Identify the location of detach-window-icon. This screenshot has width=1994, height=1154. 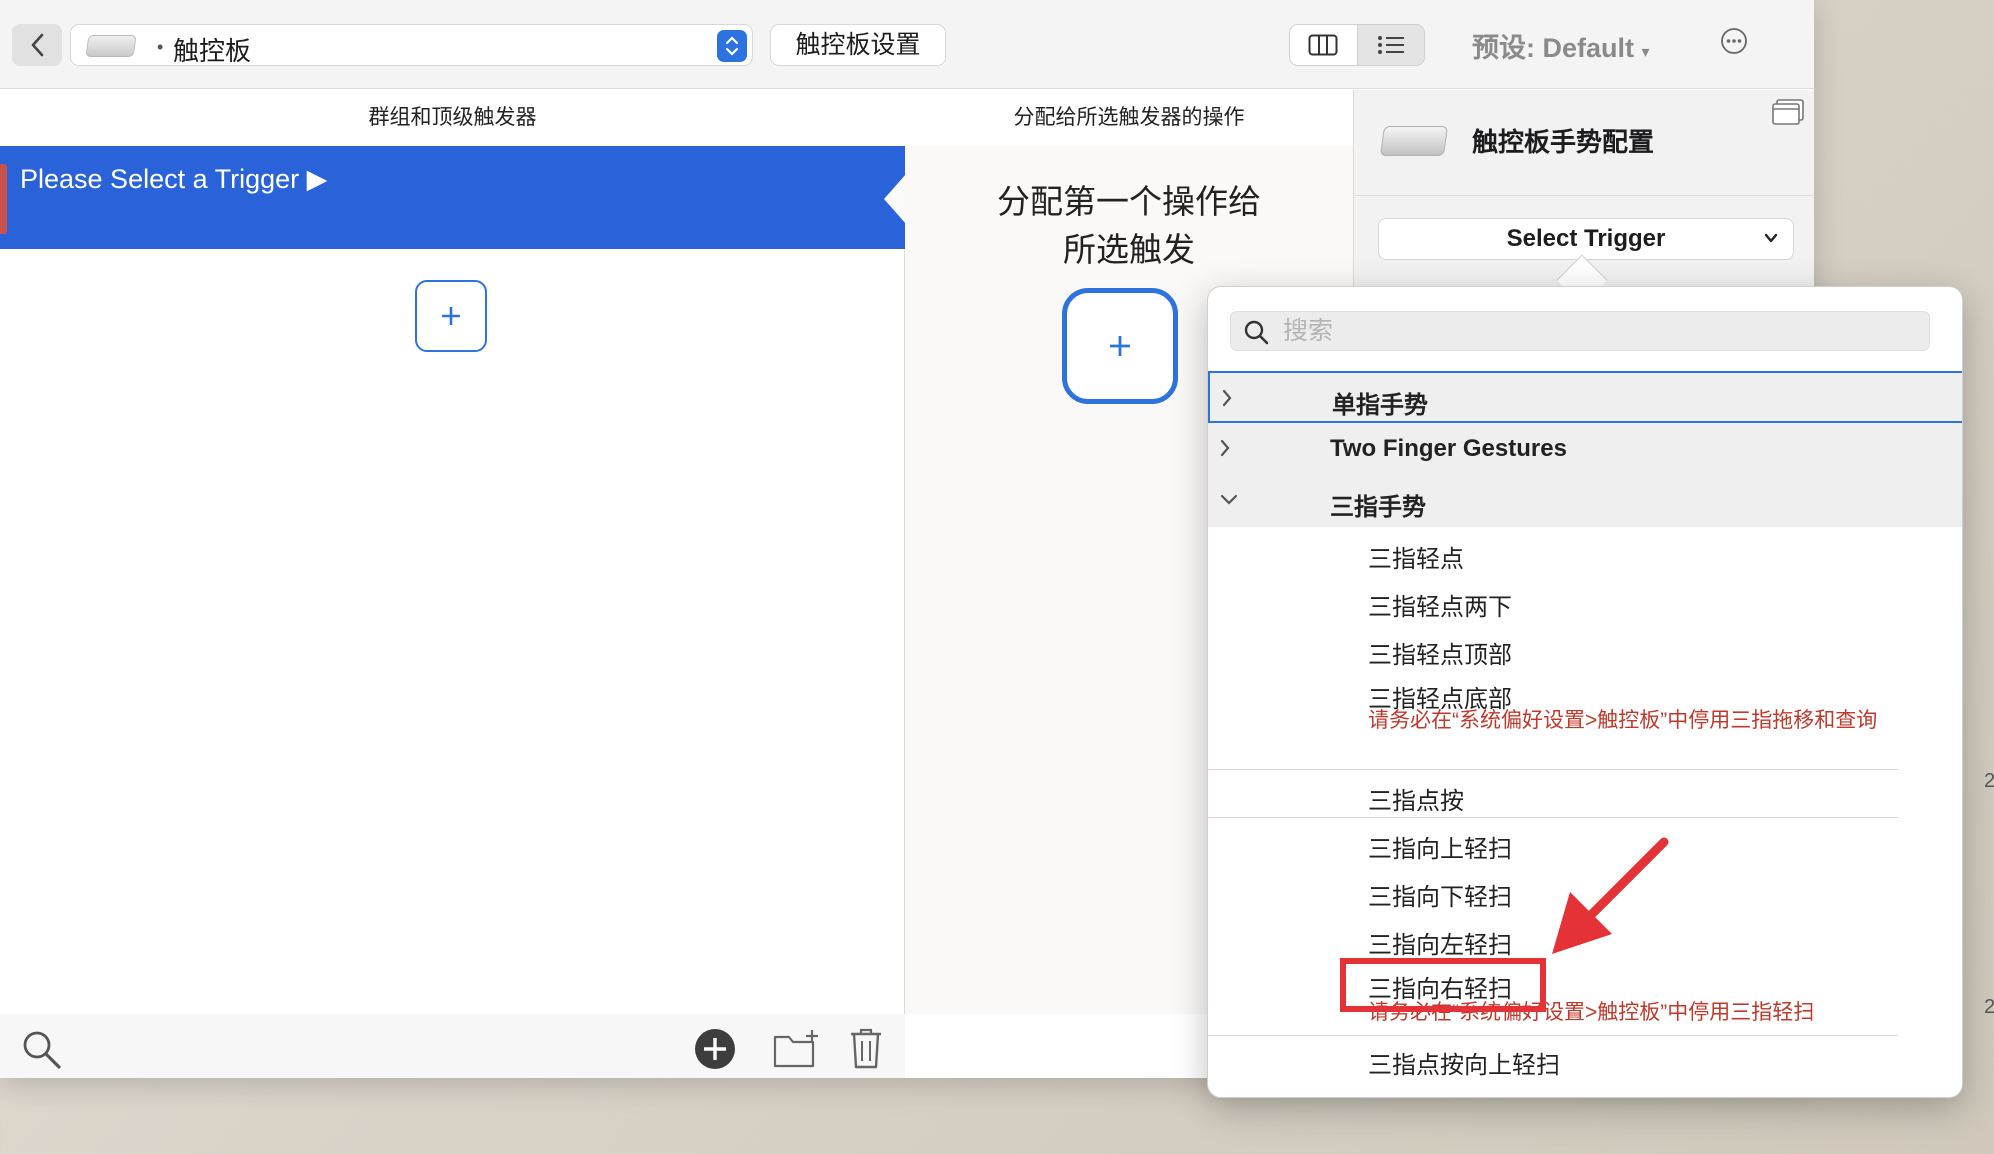
(1788, 112).